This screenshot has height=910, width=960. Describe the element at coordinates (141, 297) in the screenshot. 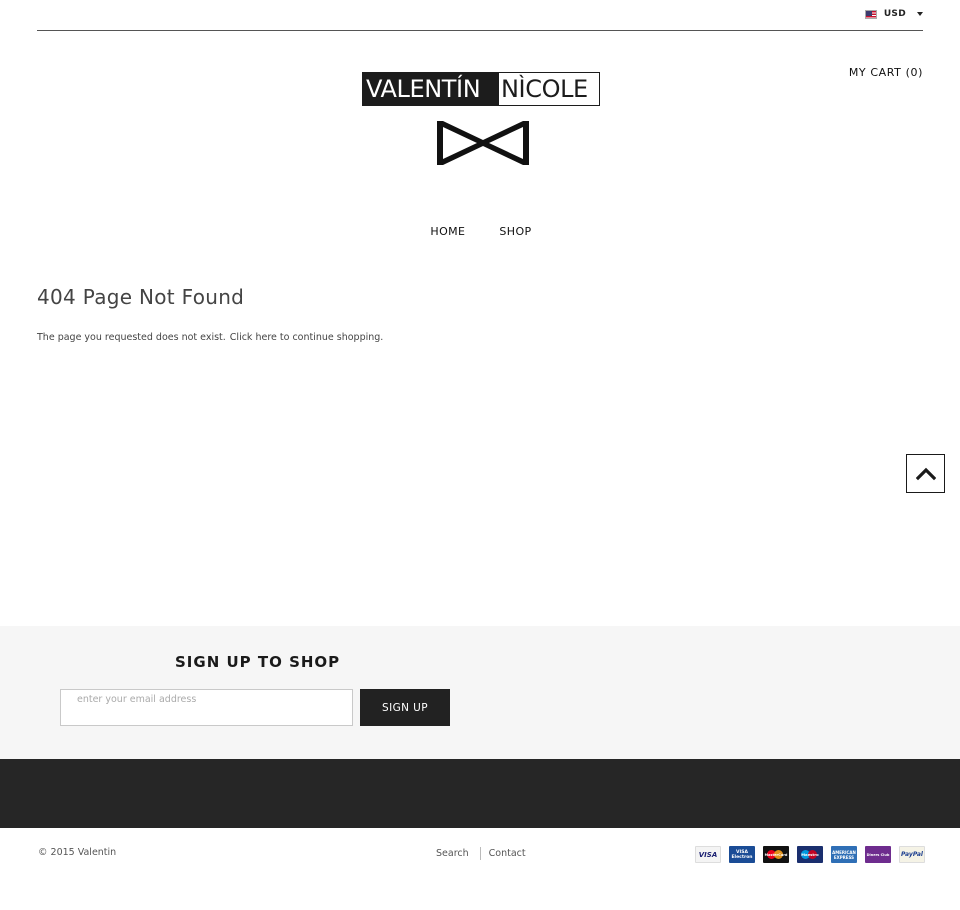

I see `page-title: 404 Page Not Found` at that location.